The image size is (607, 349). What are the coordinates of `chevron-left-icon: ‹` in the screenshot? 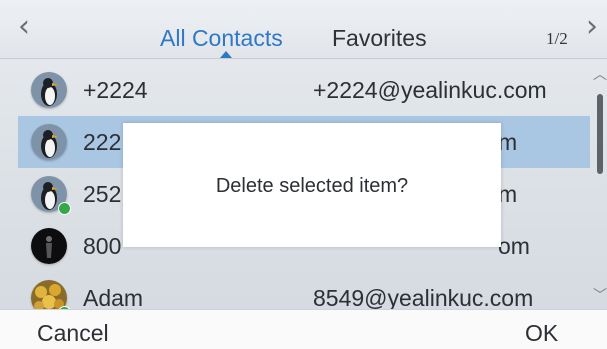 It's located at (24, 27).